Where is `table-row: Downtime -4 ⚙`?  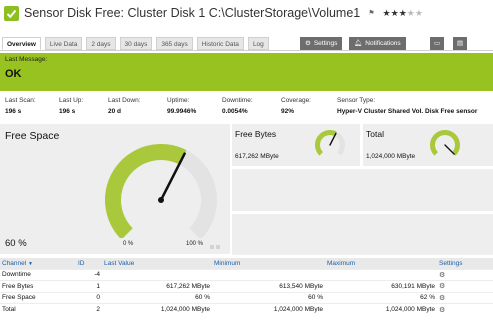 table-row: Downtime -4 ⚙ is located at coordinates (246, 274).